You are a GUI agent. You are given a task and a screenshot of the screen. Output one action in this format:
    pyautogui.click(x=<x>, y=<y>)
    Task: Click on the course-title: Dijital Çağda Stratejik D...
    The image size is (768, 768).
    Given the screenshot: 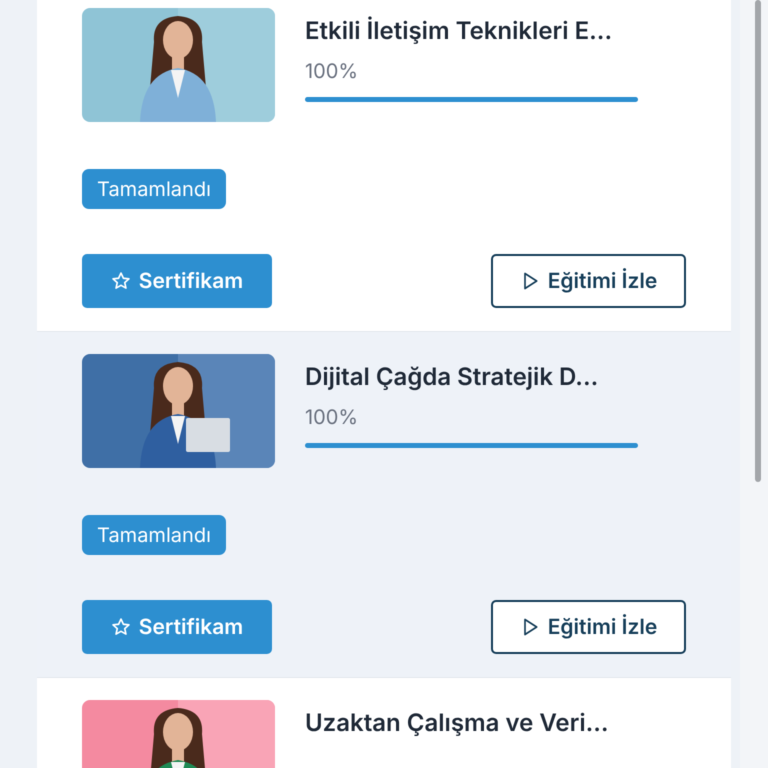 What is the action you would take?
    pyautogui.click(x=452, y=376)
    